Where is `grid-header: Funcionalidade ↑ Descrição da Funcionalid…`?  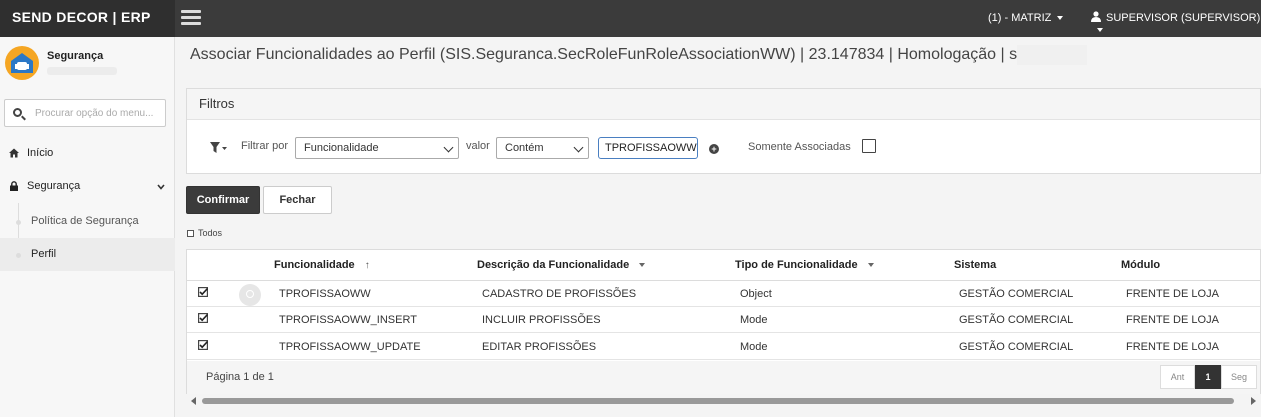
grid-header: Funcionalidade ↑ Descrição da Funcionalid… is located at coordinates (723, 265).